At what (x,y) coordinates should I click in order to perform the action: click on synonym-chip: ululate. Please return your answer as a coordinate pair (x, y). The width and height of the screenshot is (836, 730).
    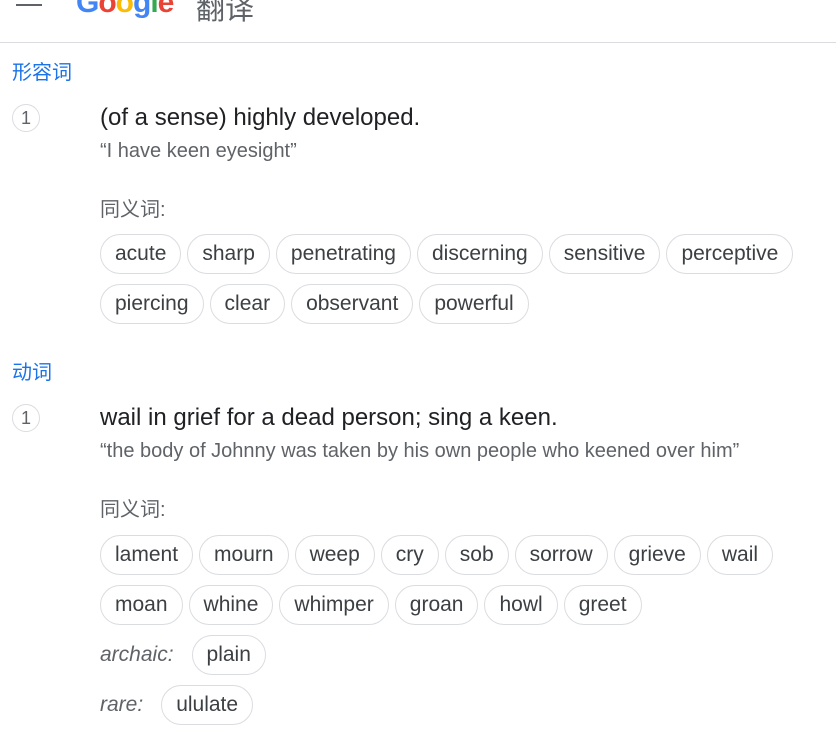
    Looking at the image, I should click on (207, 705).